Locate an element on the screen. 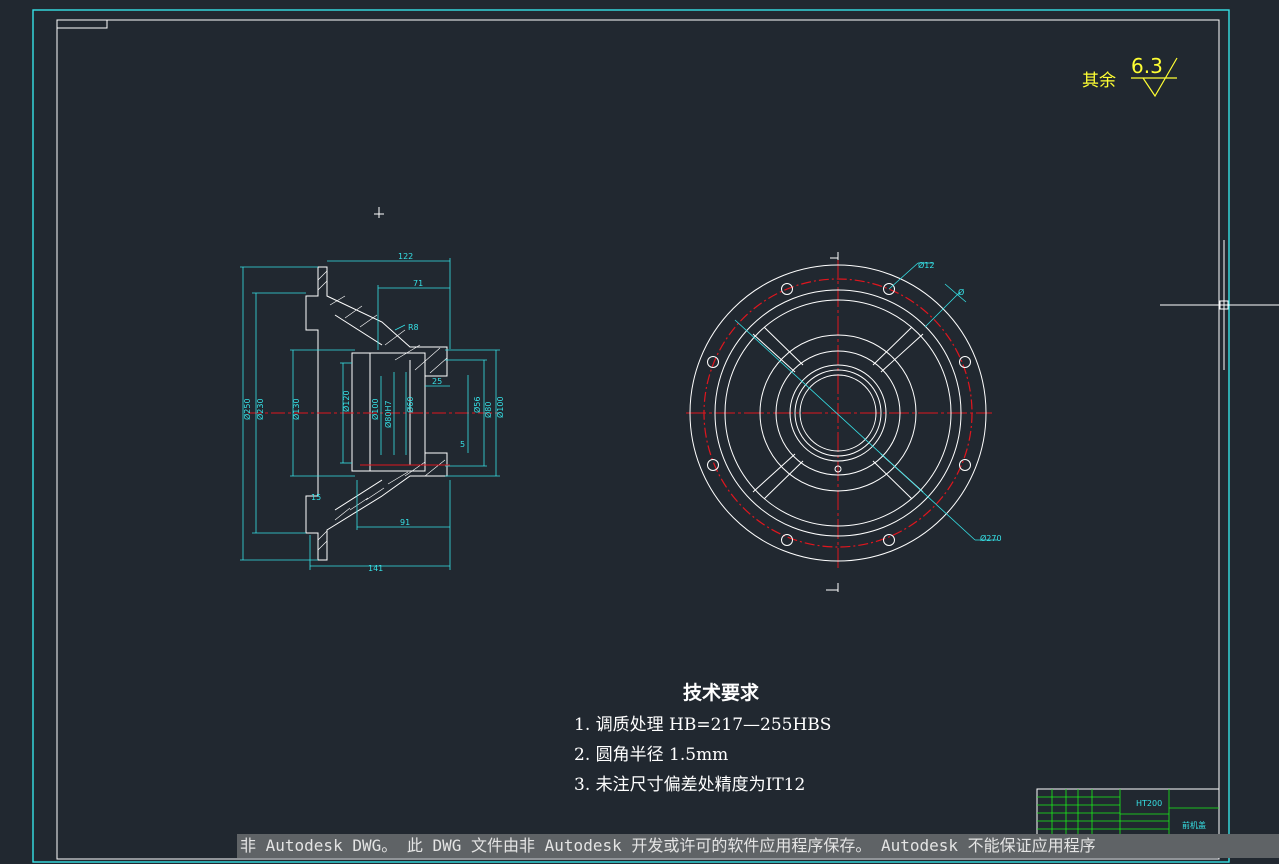 The height and width of the screenshot is (864, 1279). dim-d80: Ø80 is located at coordinates (488, 410).